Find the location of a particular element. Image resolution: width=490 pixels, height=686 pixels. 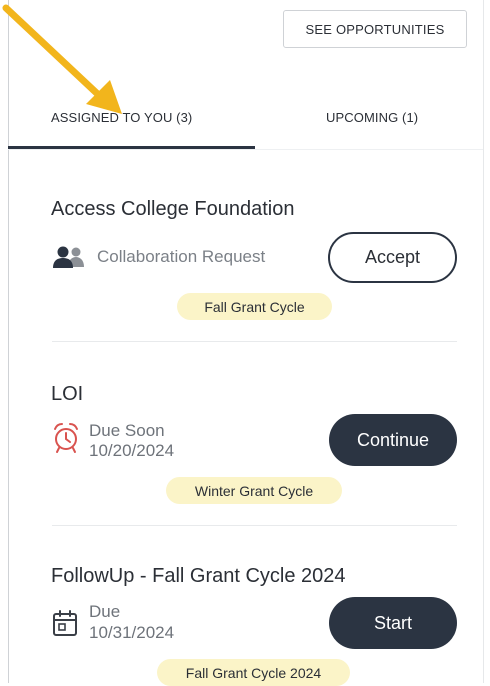

alarm-clock-icon is located at coordinates (66, 438).